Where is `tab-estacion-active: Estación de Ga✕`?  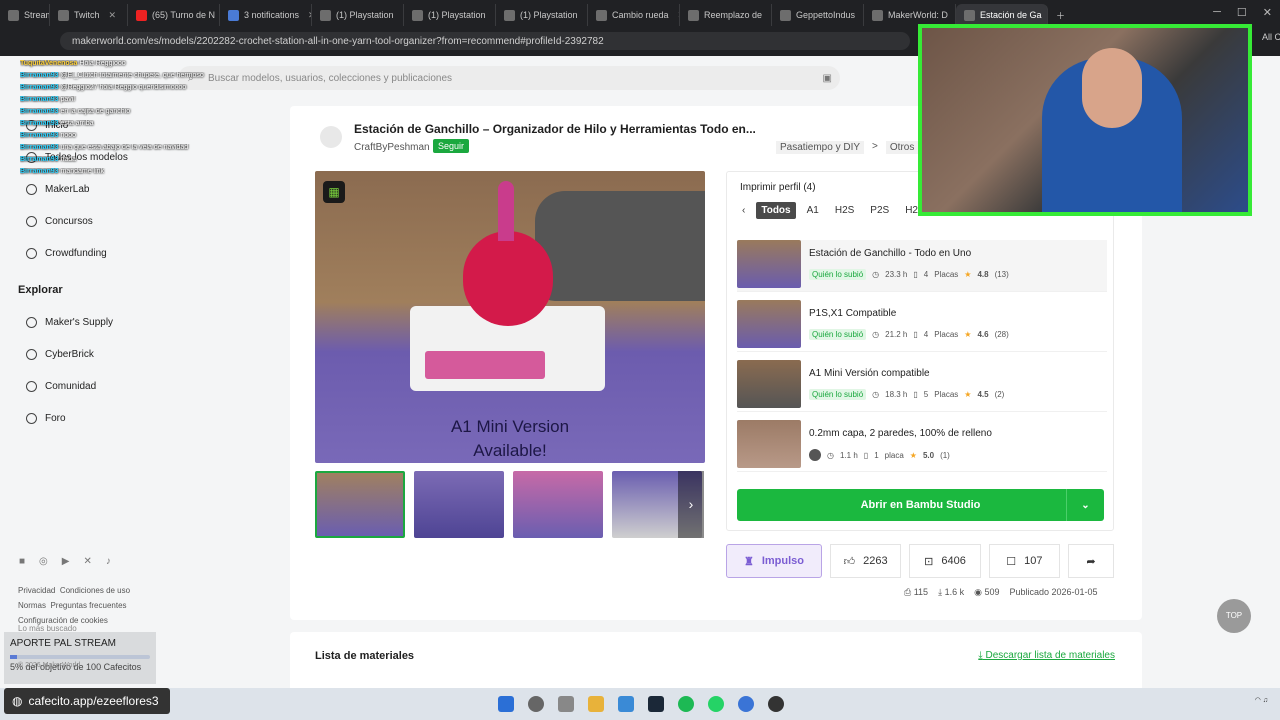 tab-estacion-active: Estación de Ga✕ is located at coordinates (1002, 15).